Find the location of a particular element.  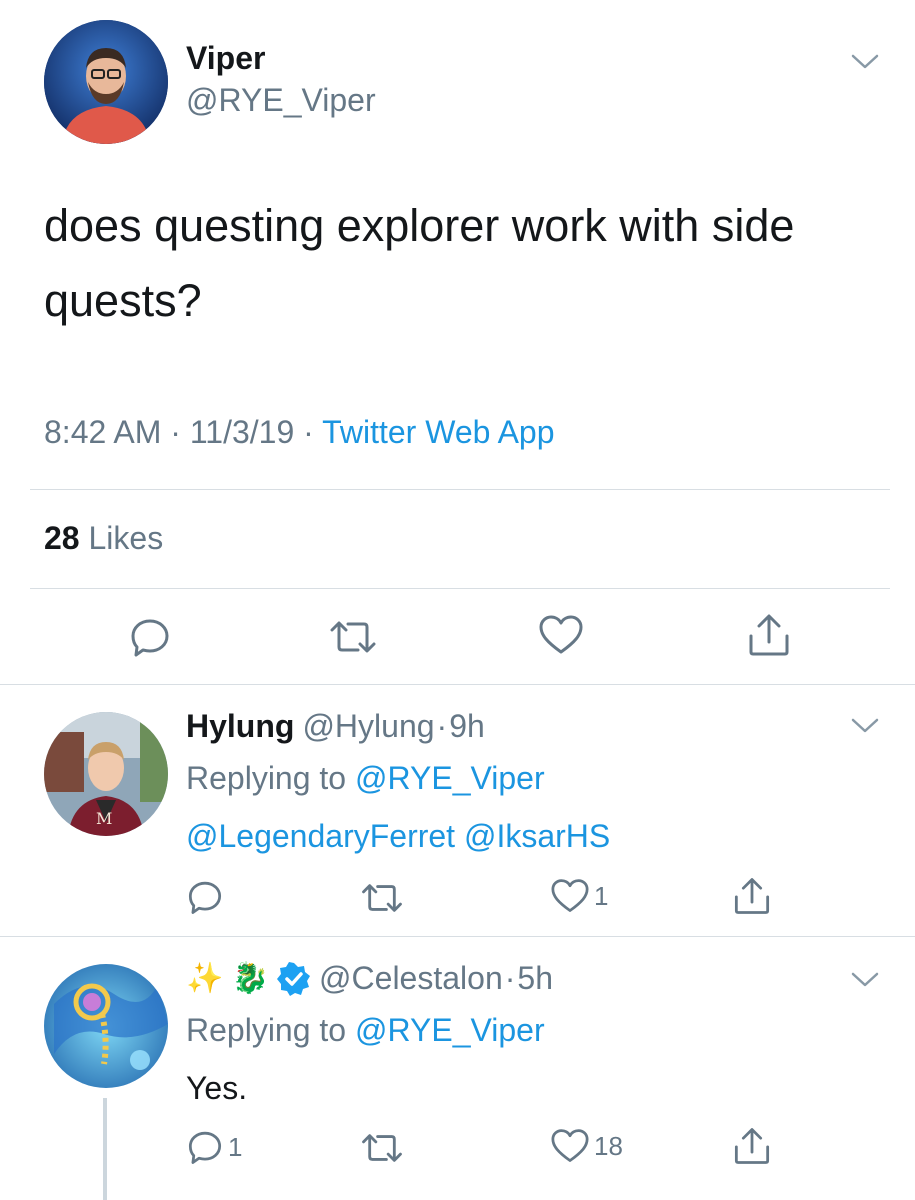

reply-text: Yes. is located at coordinates (217, 1088).